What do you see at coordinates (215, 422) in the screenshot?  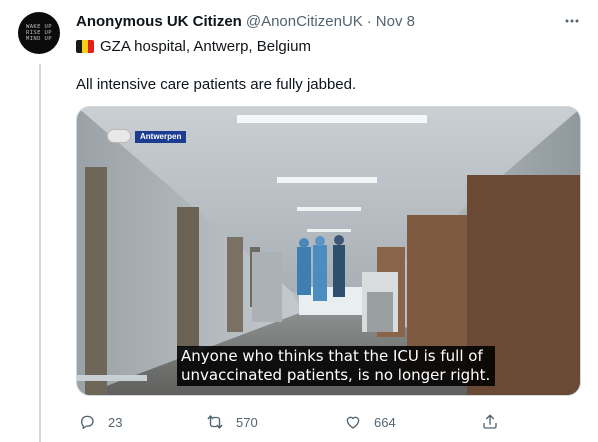 I see `retweet-icon` at bounding box center [215, 422].